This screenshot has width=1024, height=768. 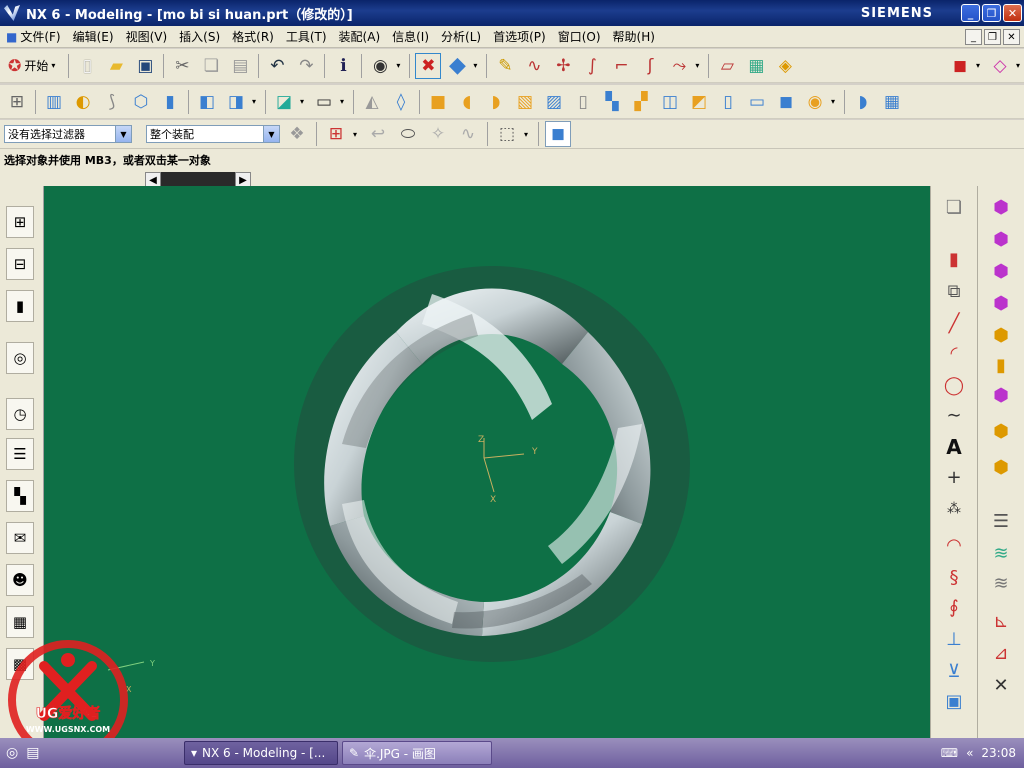 I want to click on layer-copy-icon: ≋, so click(x=1001, y=583).